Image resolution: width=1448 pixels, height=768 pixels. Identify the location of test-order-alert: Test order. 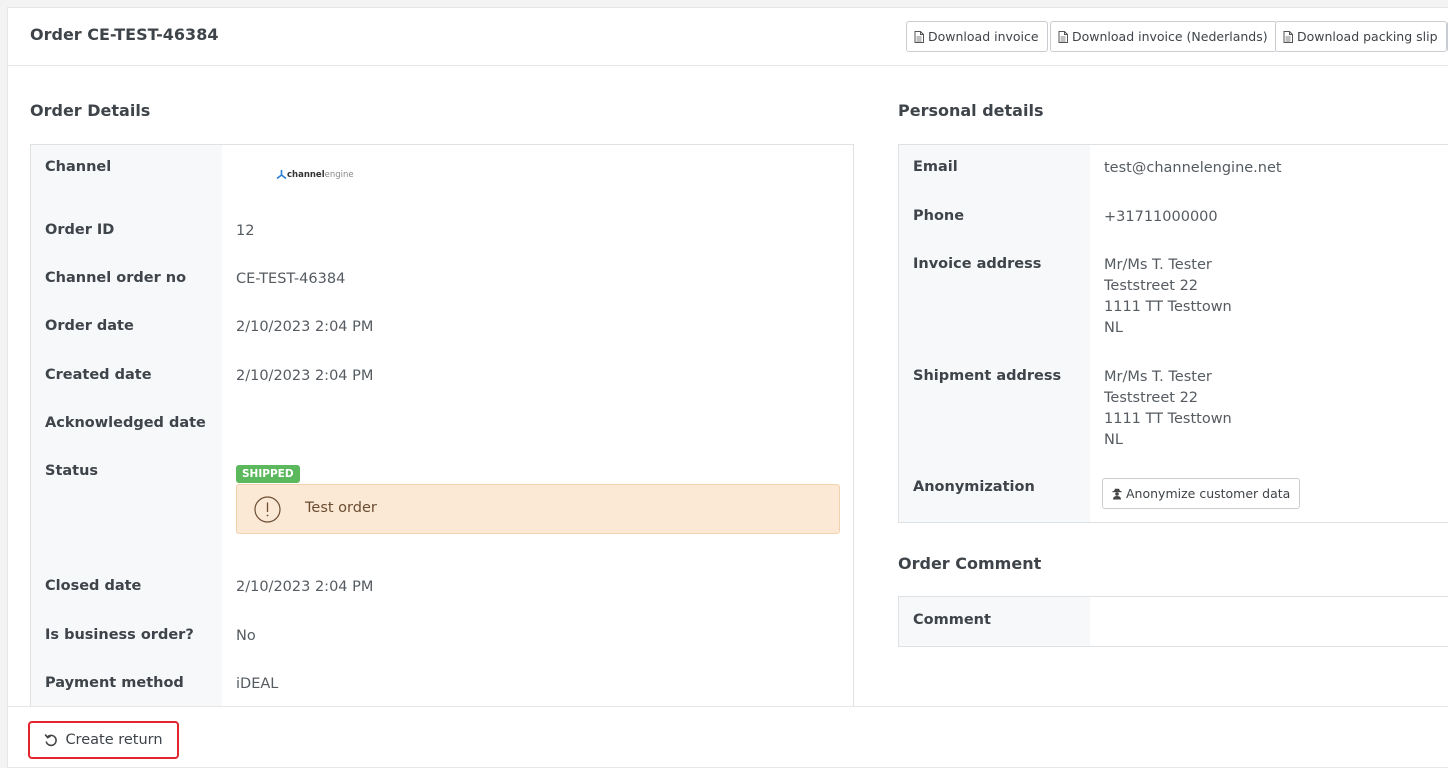
(538, 509).